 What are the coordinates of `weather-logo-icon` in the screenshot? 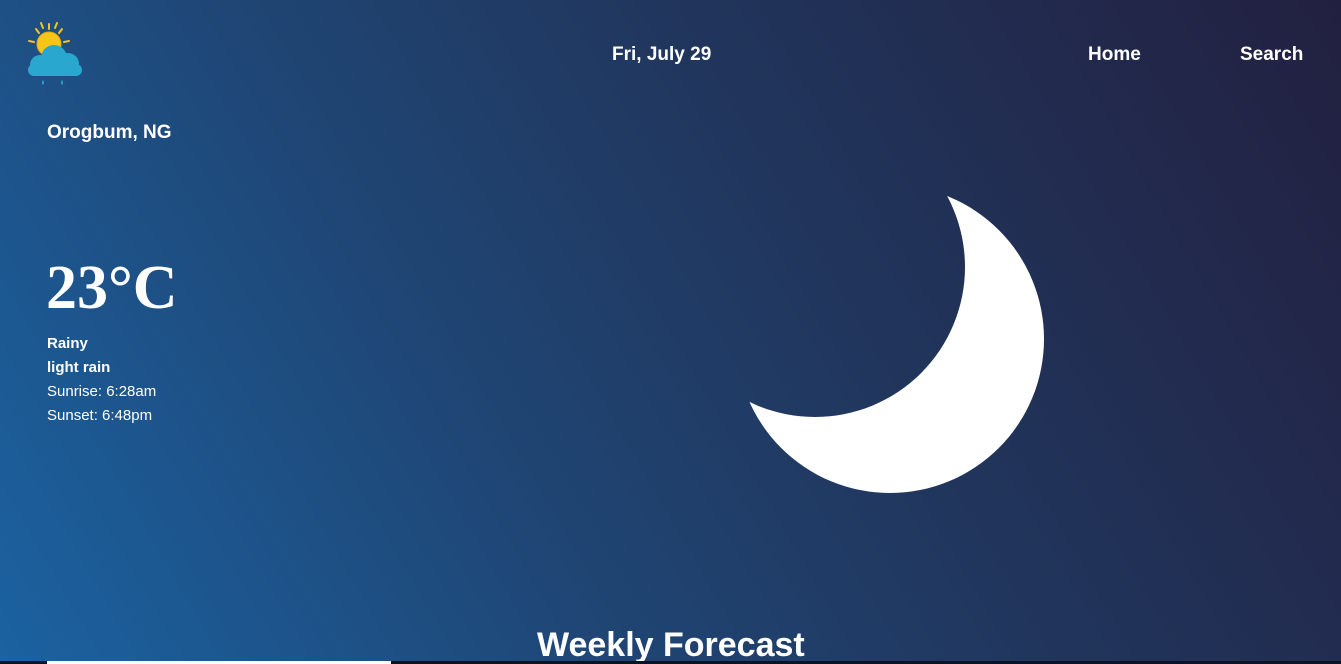 It's located at (55, 55).